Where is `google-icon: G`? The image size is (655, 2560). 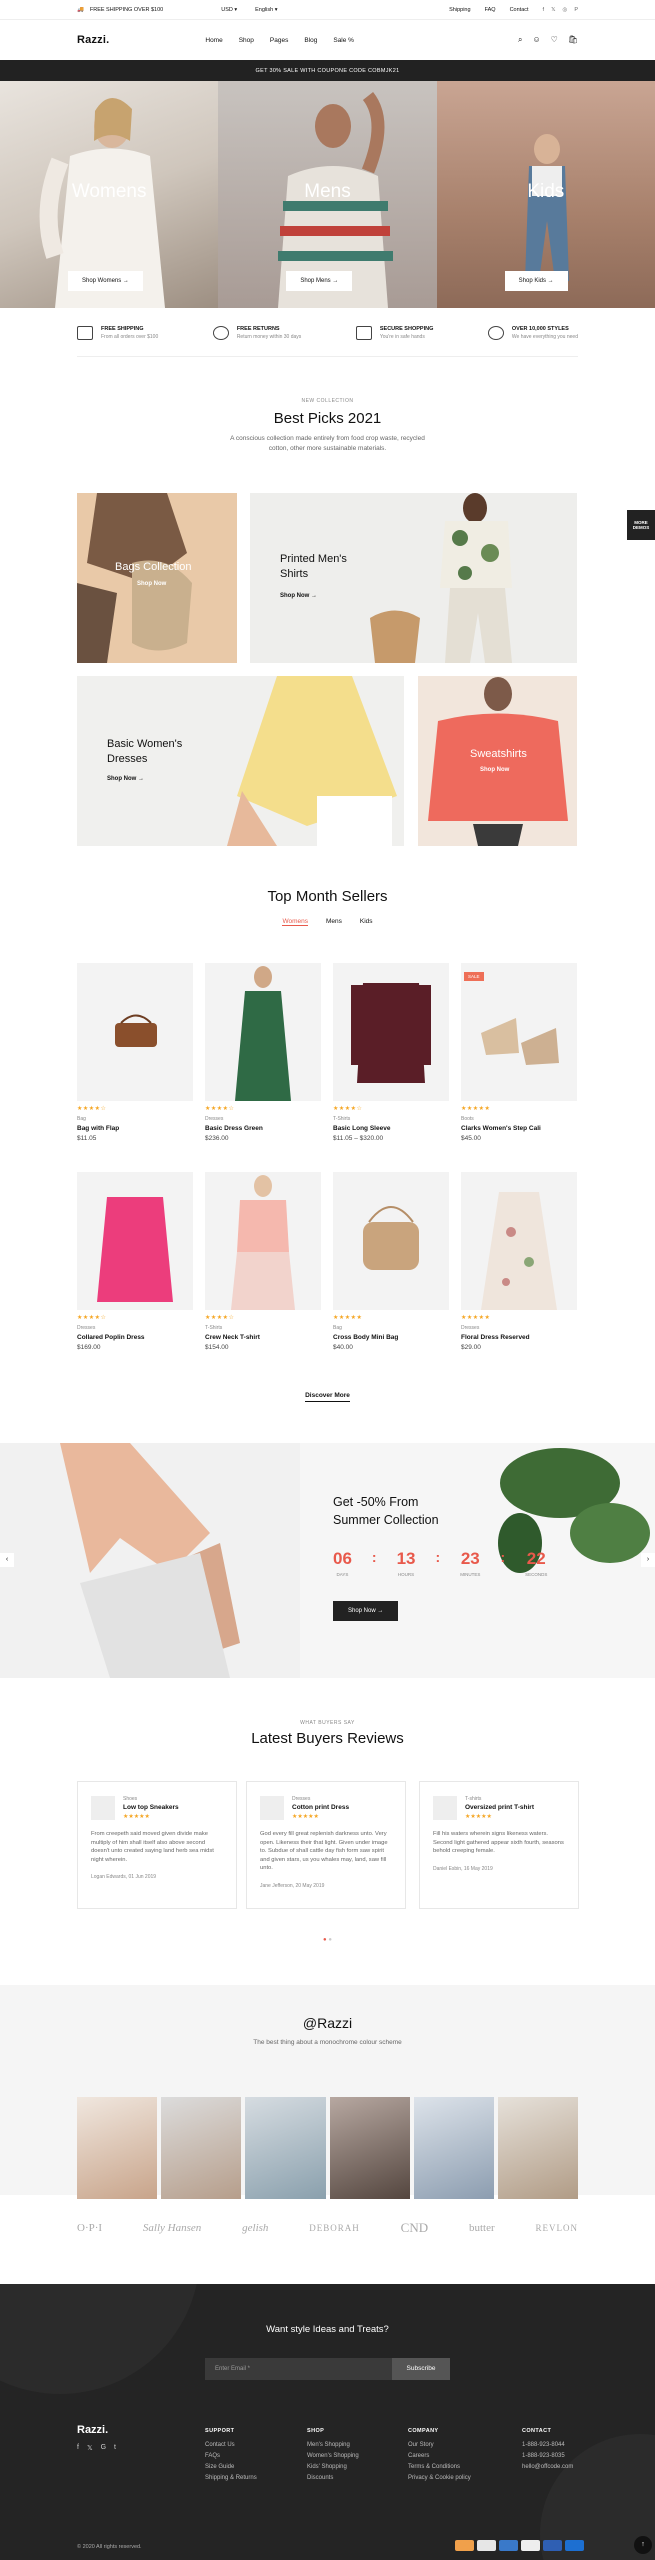 google-icon: G is located at coordinates (103, 2448).